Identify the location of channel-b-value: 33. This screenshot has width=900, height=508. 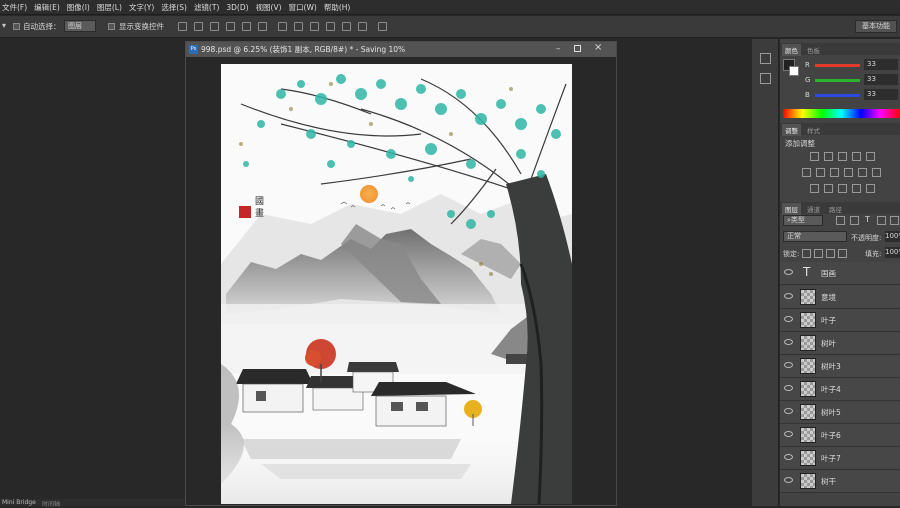
(881, 94).